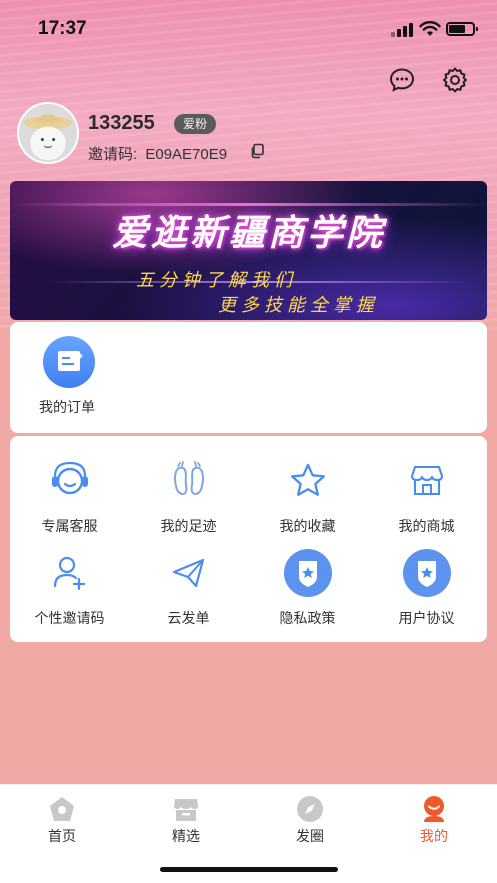  I want to click on avatar, so click(48, 133).